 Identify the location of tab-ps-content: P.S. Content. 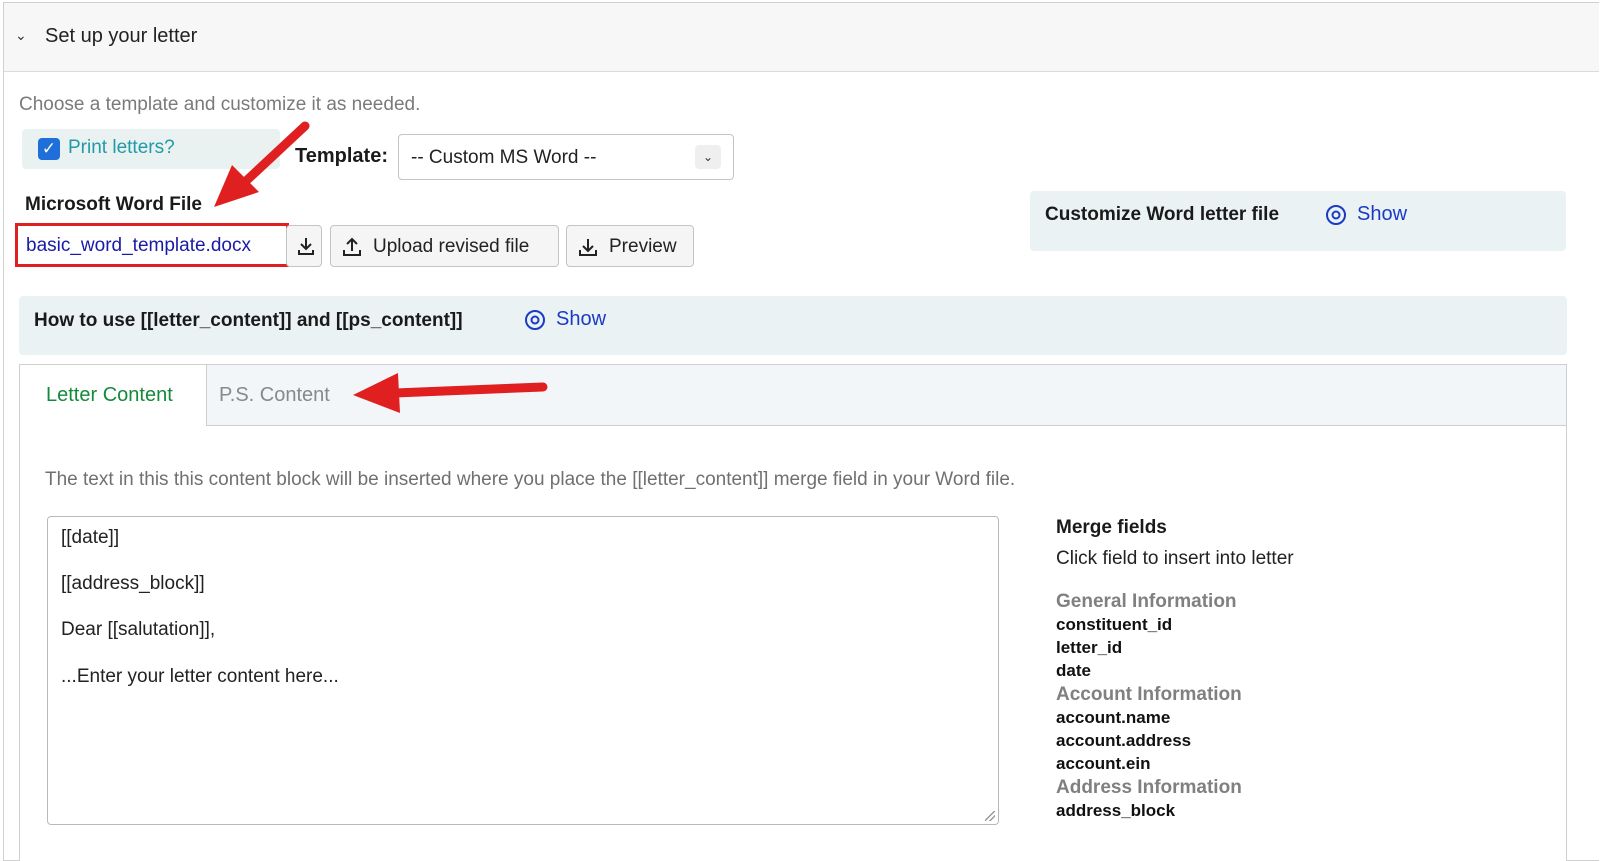
(288, 395).